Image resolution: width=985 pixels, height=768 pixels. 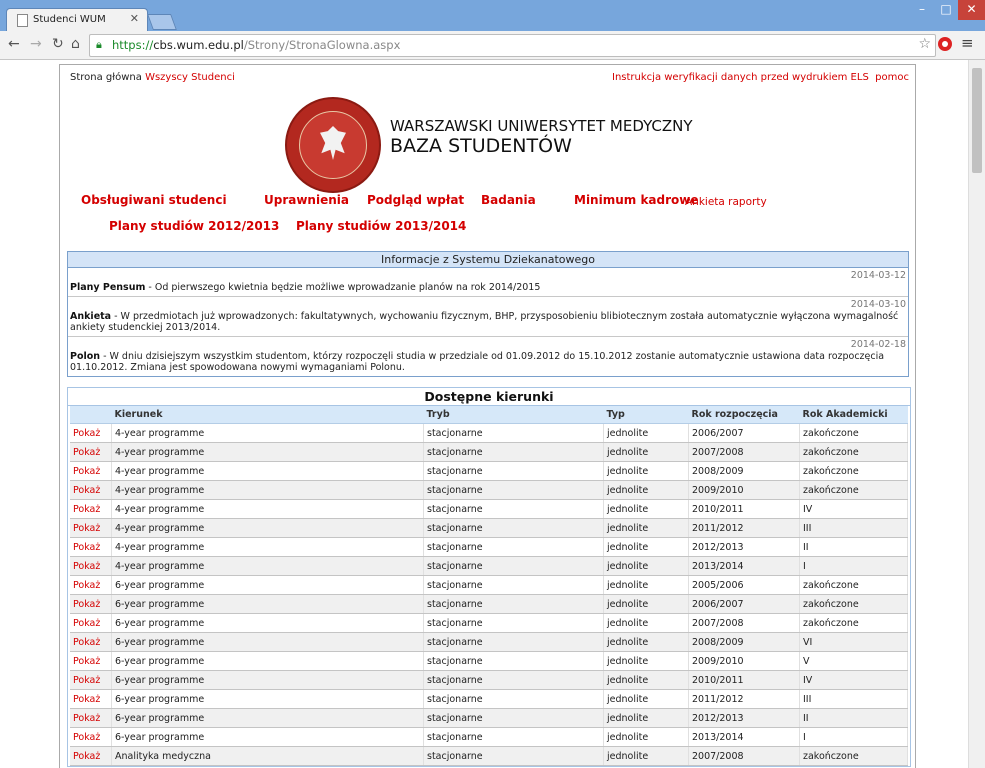 What do you see at coordinates (924, 44) in the screenshot?
I see `star-icon: ☆` at bounding box center [924, 44].